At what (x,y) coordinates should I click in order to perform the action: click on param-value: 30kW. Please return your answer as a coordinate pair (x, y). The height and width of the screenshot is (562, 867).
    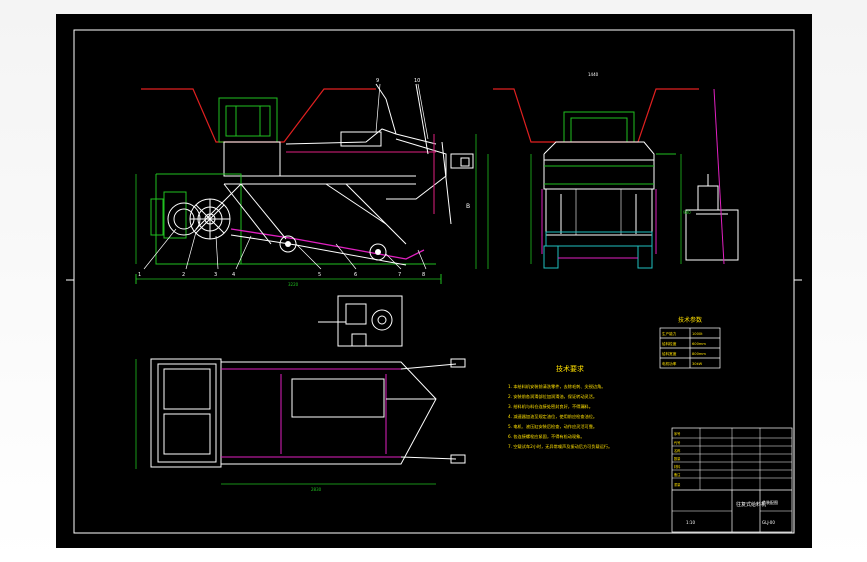
    Looking at the image, I should click on (697, 364).